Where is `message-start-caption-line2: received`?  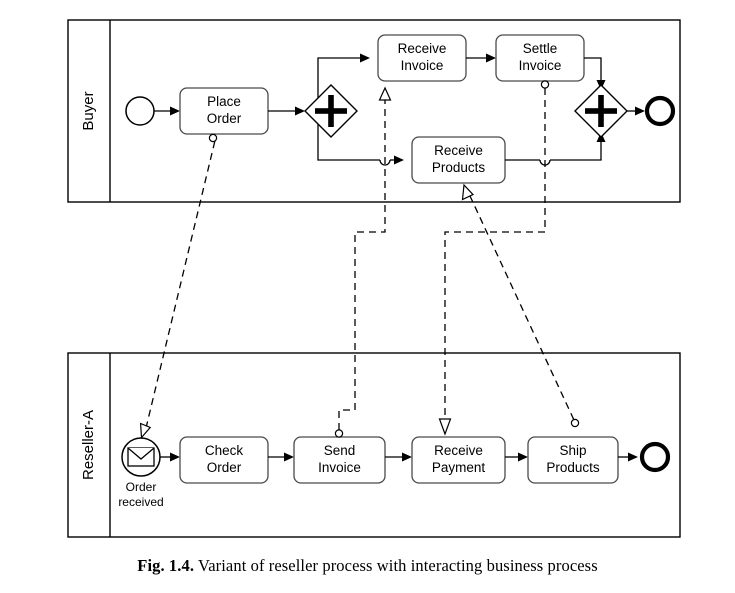
message-start-caption-line2: received is located at coordinates (140, 502).